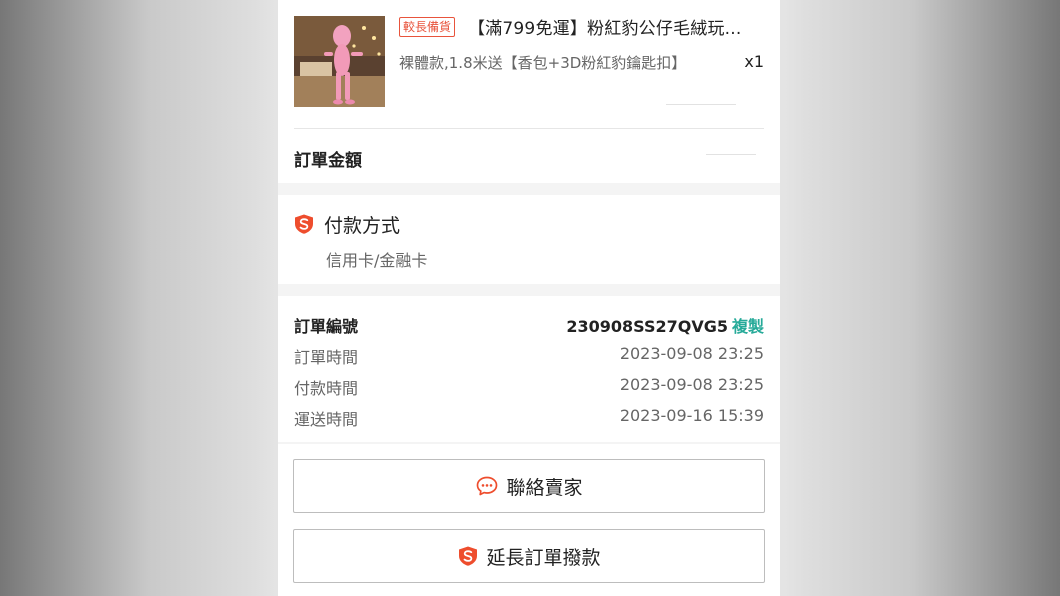 Image resolution: width=1060 pixels, height=596 pixels. What do you see at coordinates (326, 419) in the screenshot?
I see `shipping-time-label: 運送時間` at bounding box center [326, 419].